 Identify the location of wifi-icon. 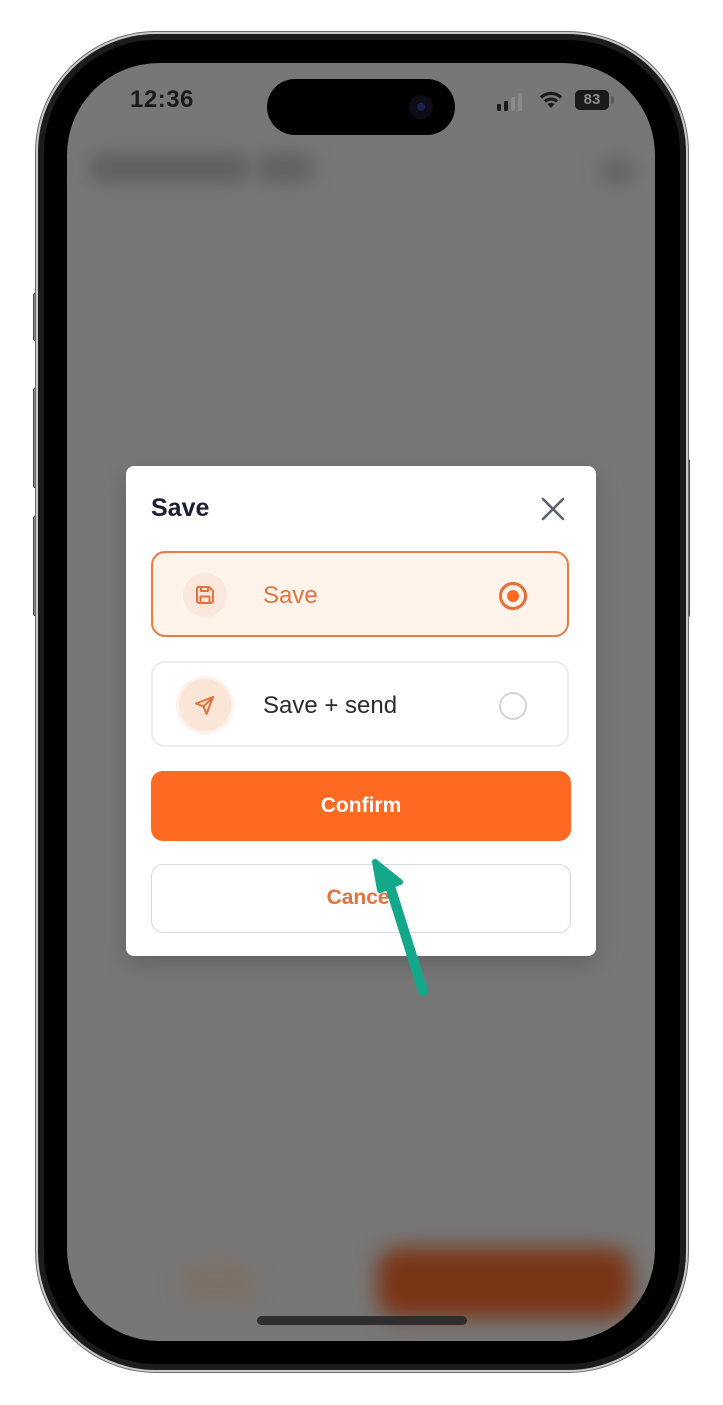
(551, 99).